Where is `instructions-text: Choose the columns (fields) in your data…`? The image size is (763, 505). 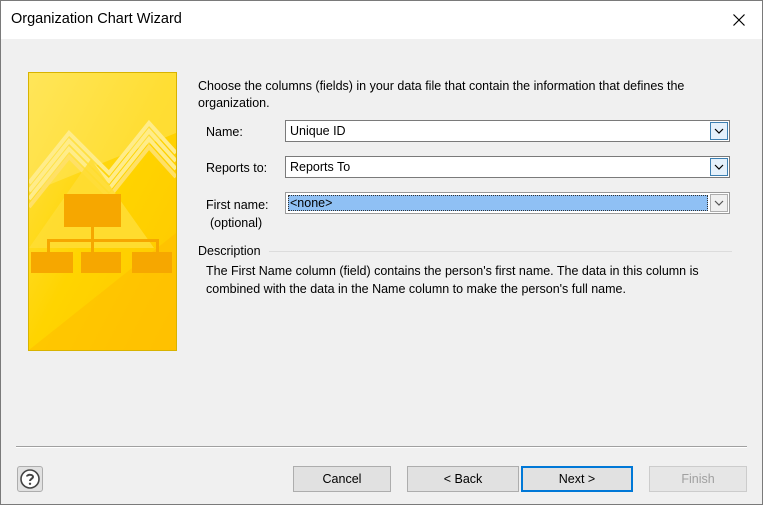
instructions-text: Choose the columns (fields) in your data… is located at coordinates (441, 94).